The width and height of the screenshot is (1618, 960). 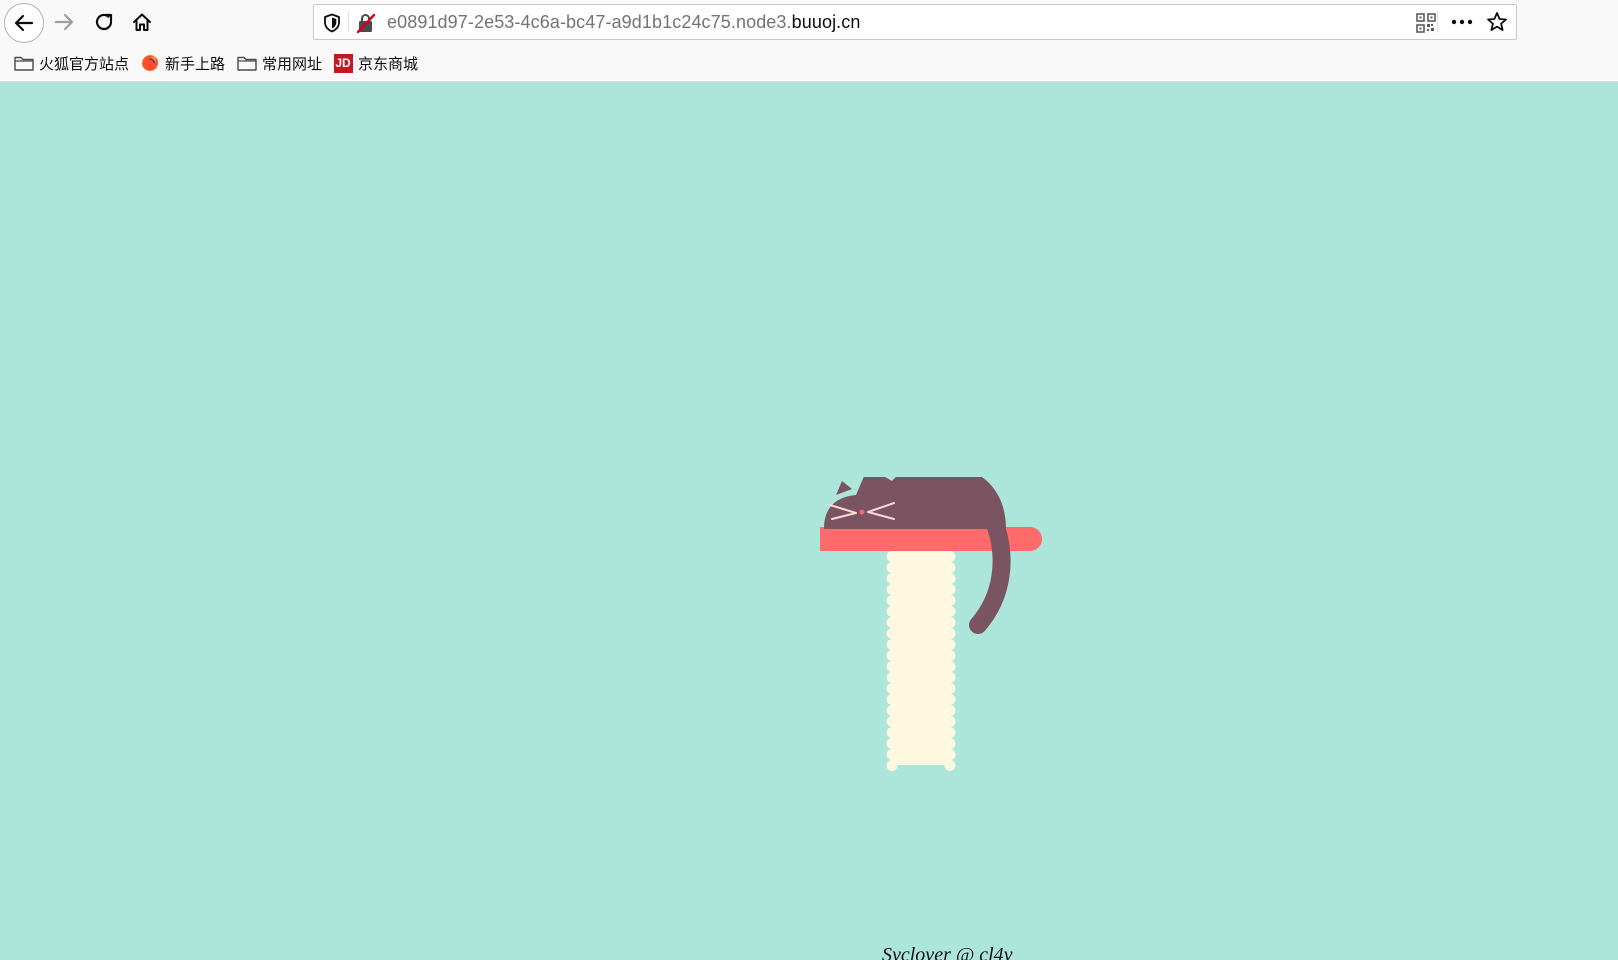 What do you see at coordinates (366, 25) in the screenshot?
I see `insecure-lock-icon` at bounding box center [366, 25].